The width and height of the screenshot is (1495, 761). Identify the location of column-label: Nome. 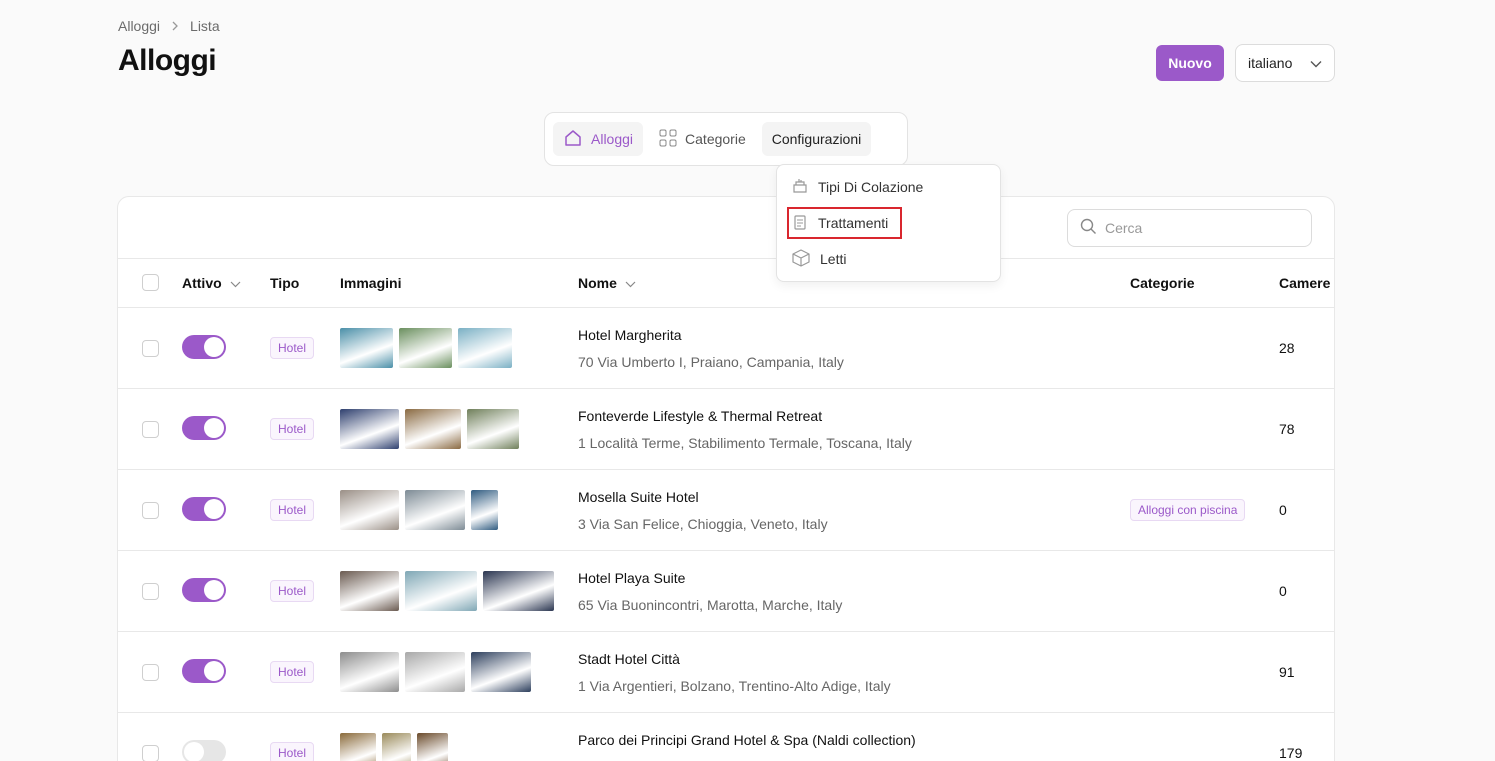
(597, 283).